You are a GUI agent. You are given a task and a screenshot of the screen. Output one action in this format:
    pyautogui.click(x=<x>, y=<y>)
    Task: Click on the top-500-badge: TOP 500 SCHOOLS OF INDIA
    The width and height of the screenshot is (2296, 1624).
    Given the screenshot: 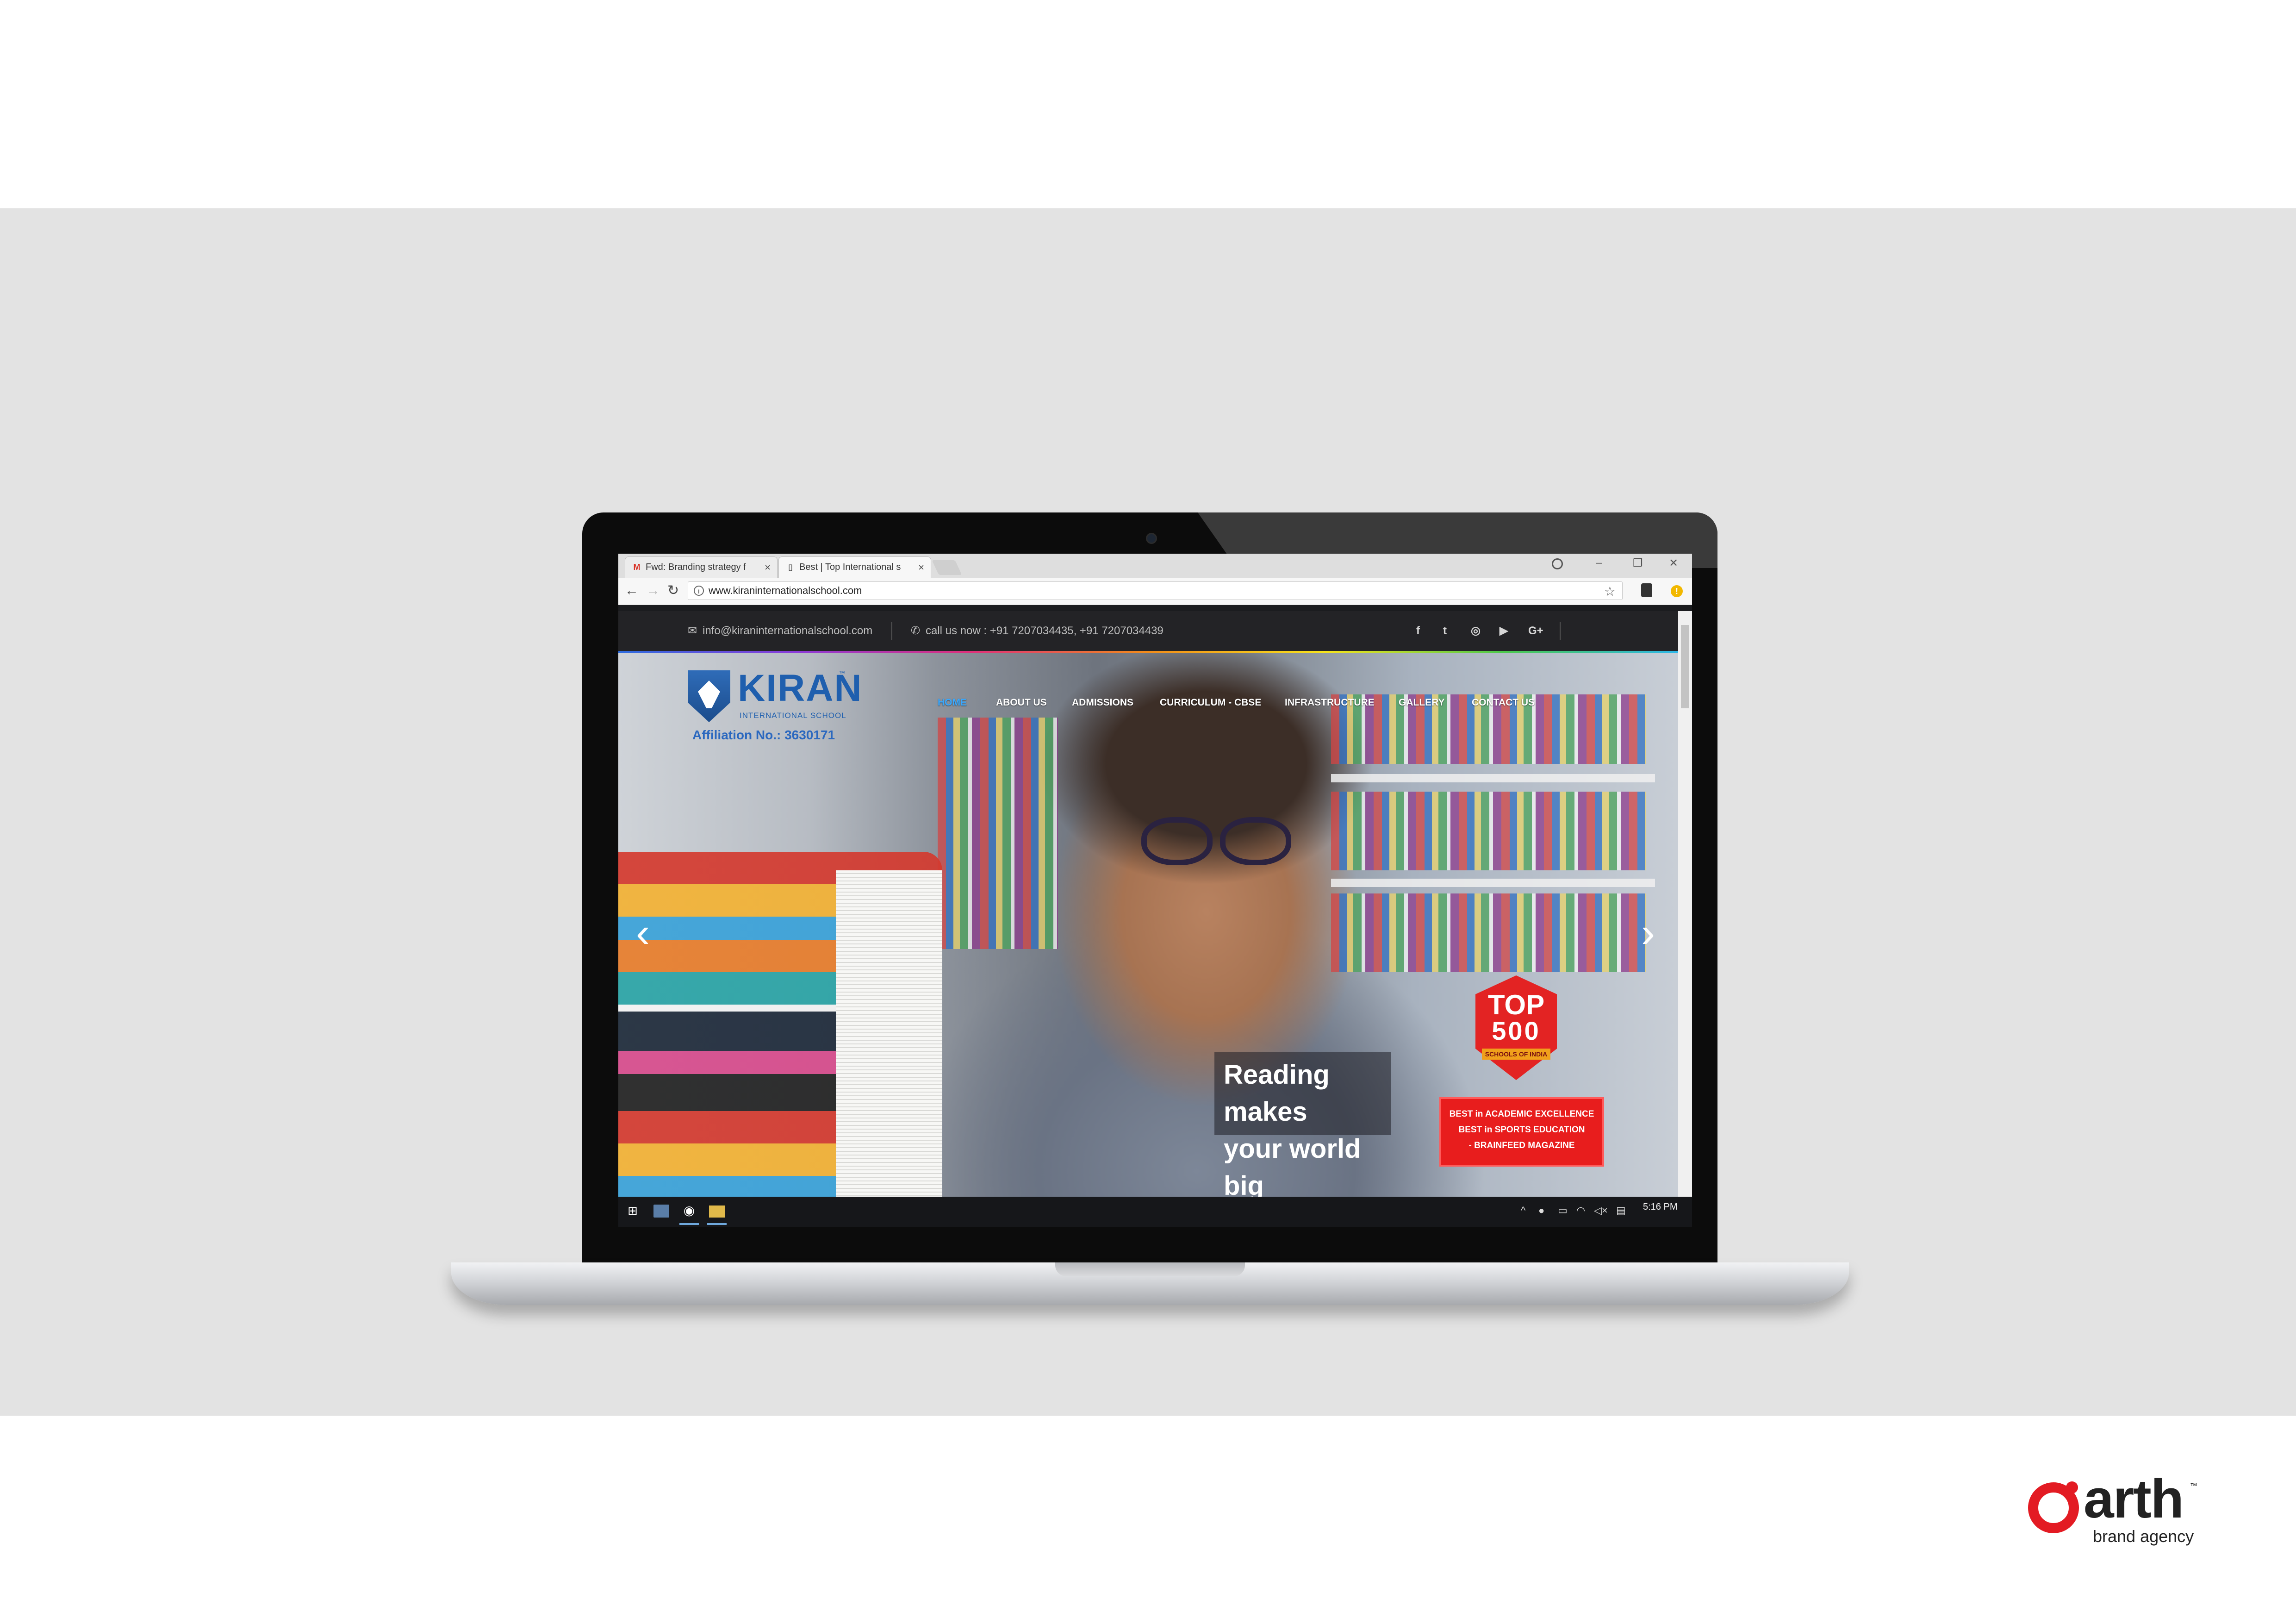 What is the action you would take?
    pyautogui.click(x=1516, y=1027)
    